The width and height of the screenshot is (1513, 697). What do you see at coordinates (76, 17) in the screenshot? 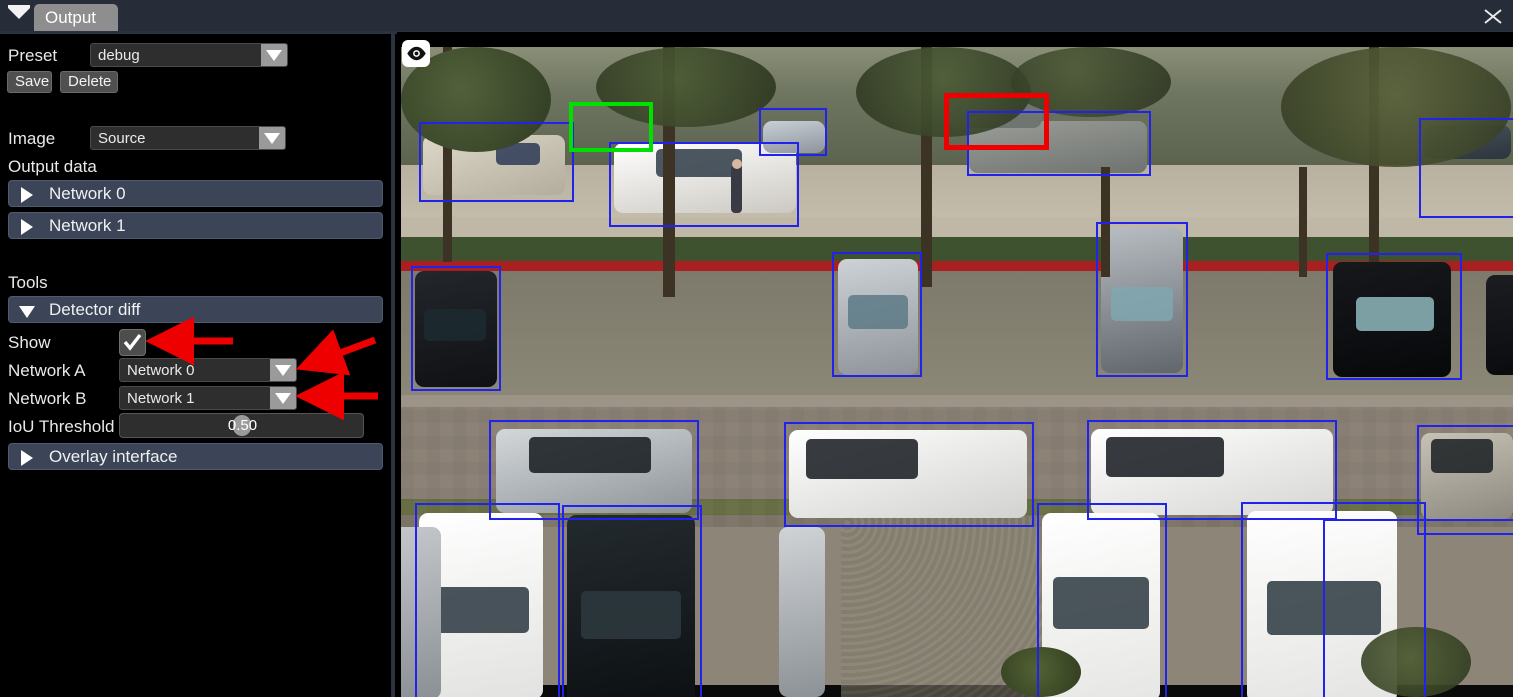
I see `tab-output: Output` at bounding box center [76, 17].